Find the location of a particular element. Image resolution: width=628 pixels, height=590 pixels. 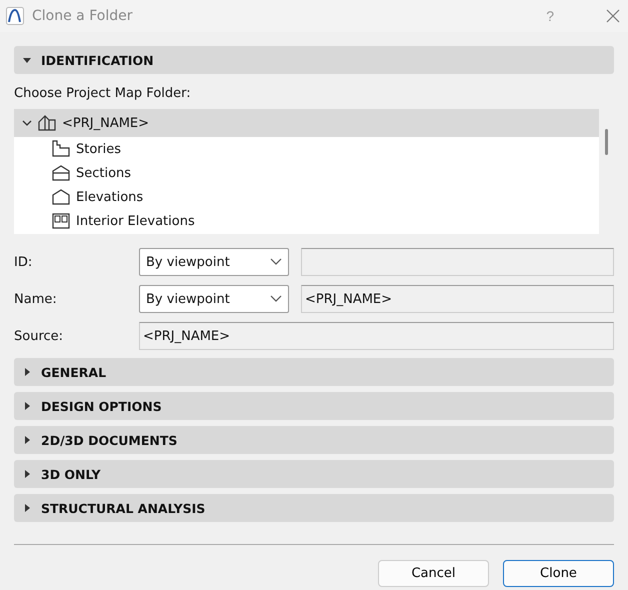

tree-item: Sections is located at coordinates (306, 173).